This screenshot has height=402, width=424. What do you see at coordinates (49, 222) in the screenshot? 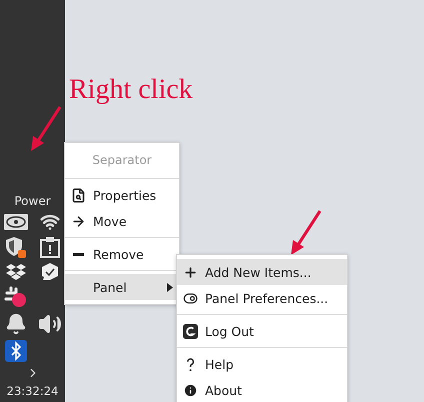
I see `wifi-icon` at bounding box center [49, 222].